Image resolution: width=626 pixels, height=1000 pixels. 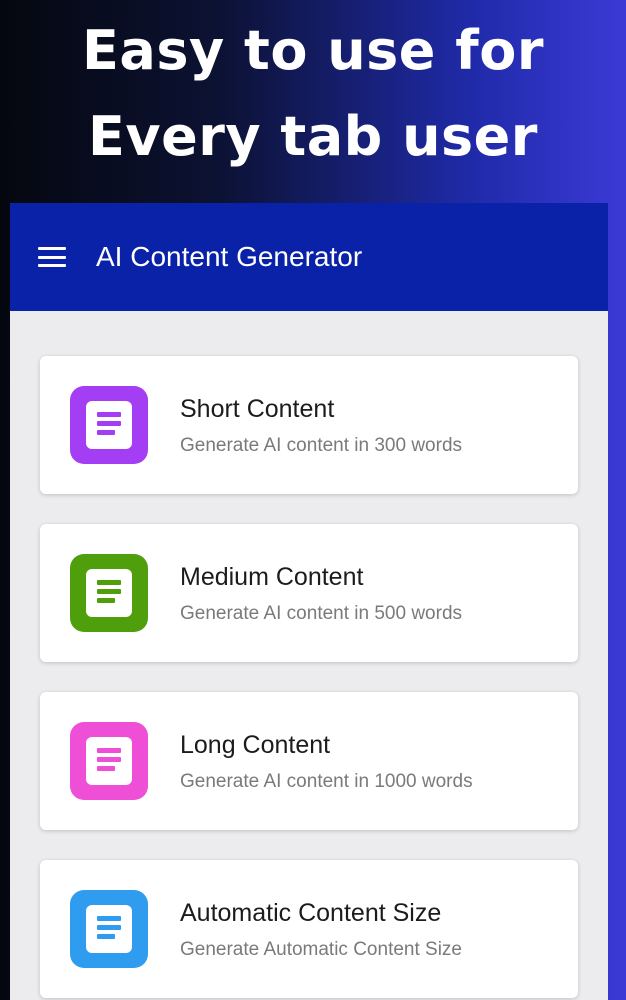 I want to click on card-subtitle: Generate Automatic Content Size, so click(x=321, y=949).